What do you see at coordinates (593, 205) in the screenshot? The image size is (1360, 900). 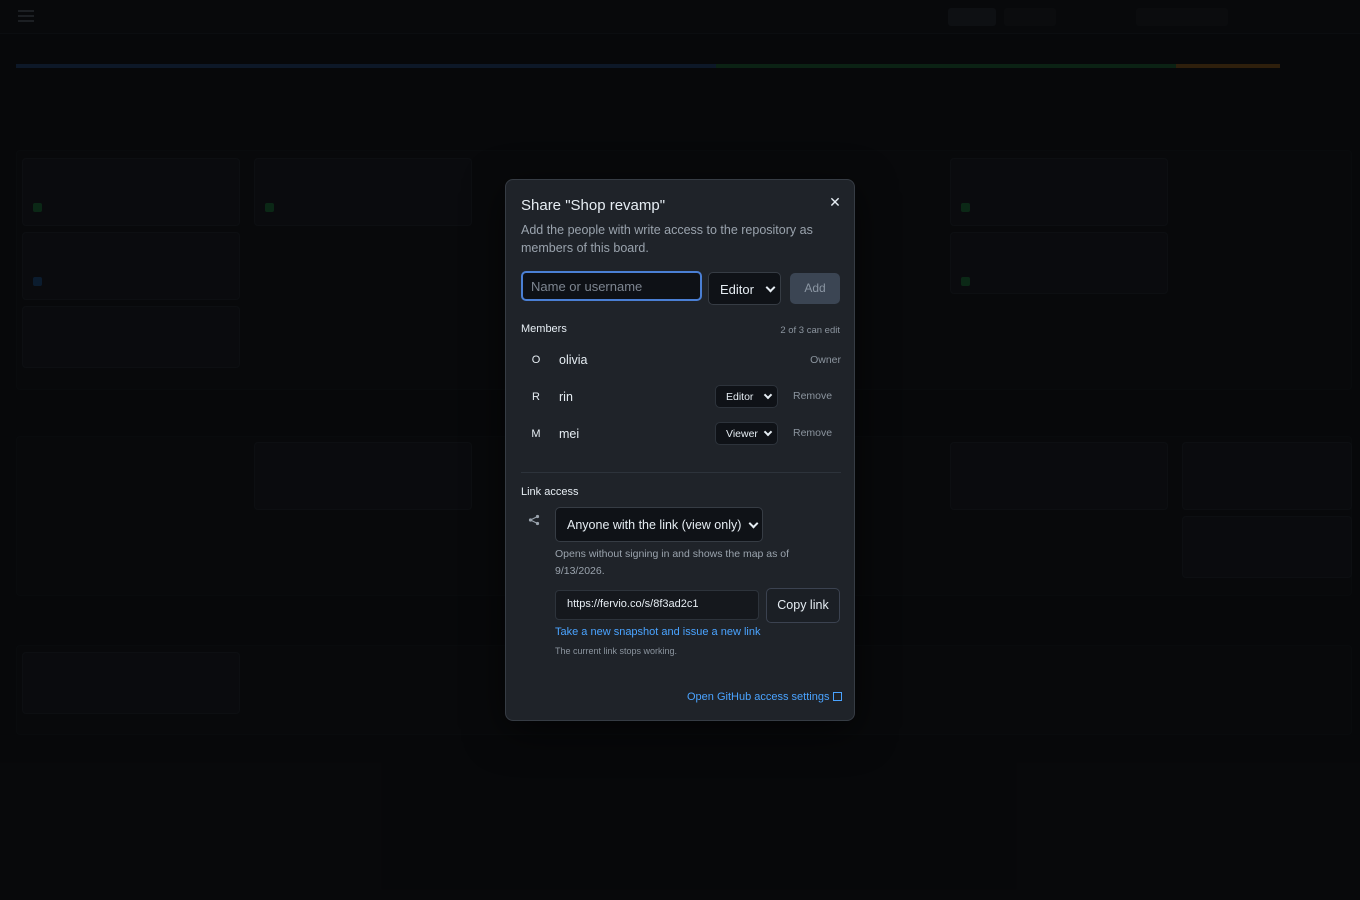 I see `dialog-title: Share "Shop revamp"` at bounding box center [593, 205].